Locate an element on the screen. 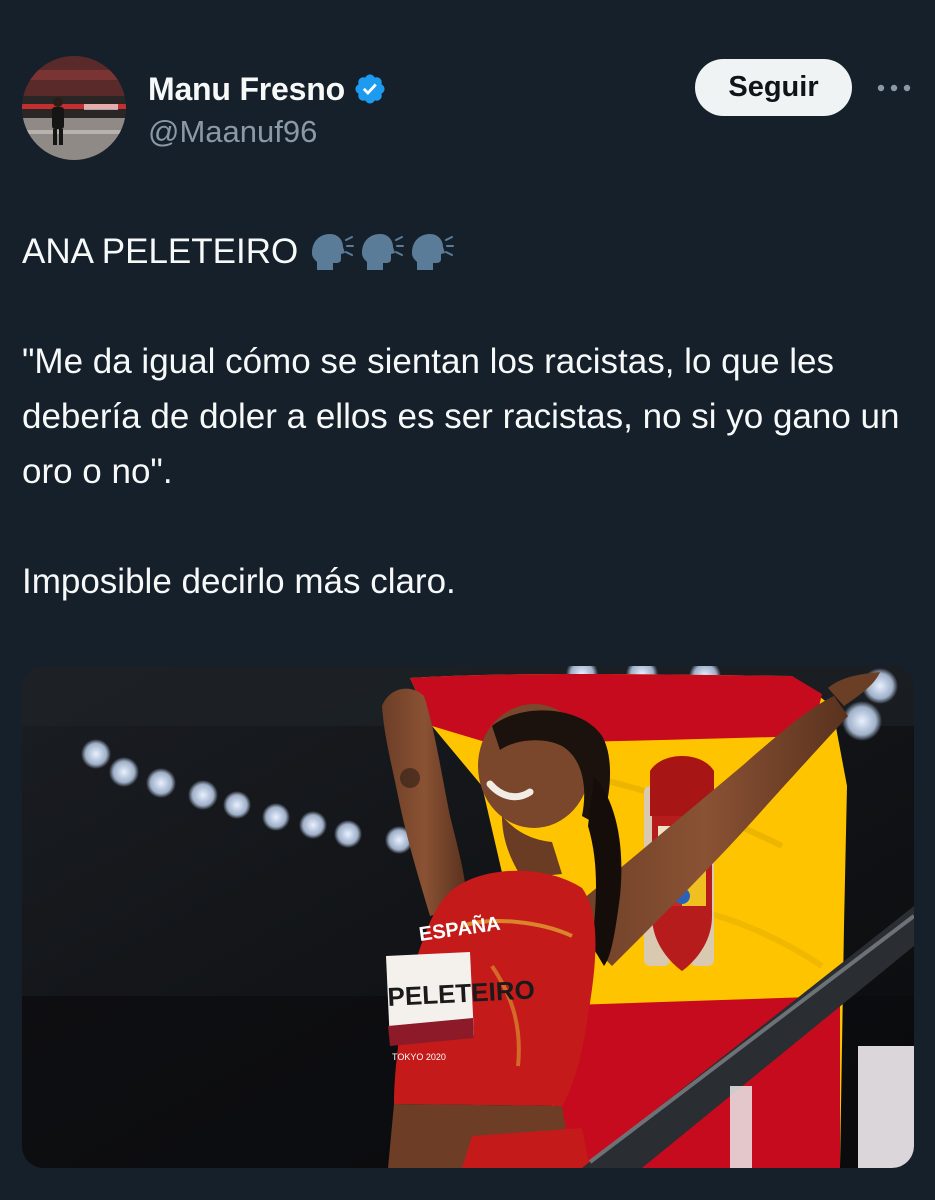 This screenshot has width=935, height=1200. emoji-group is located at coordinates (381, 252).